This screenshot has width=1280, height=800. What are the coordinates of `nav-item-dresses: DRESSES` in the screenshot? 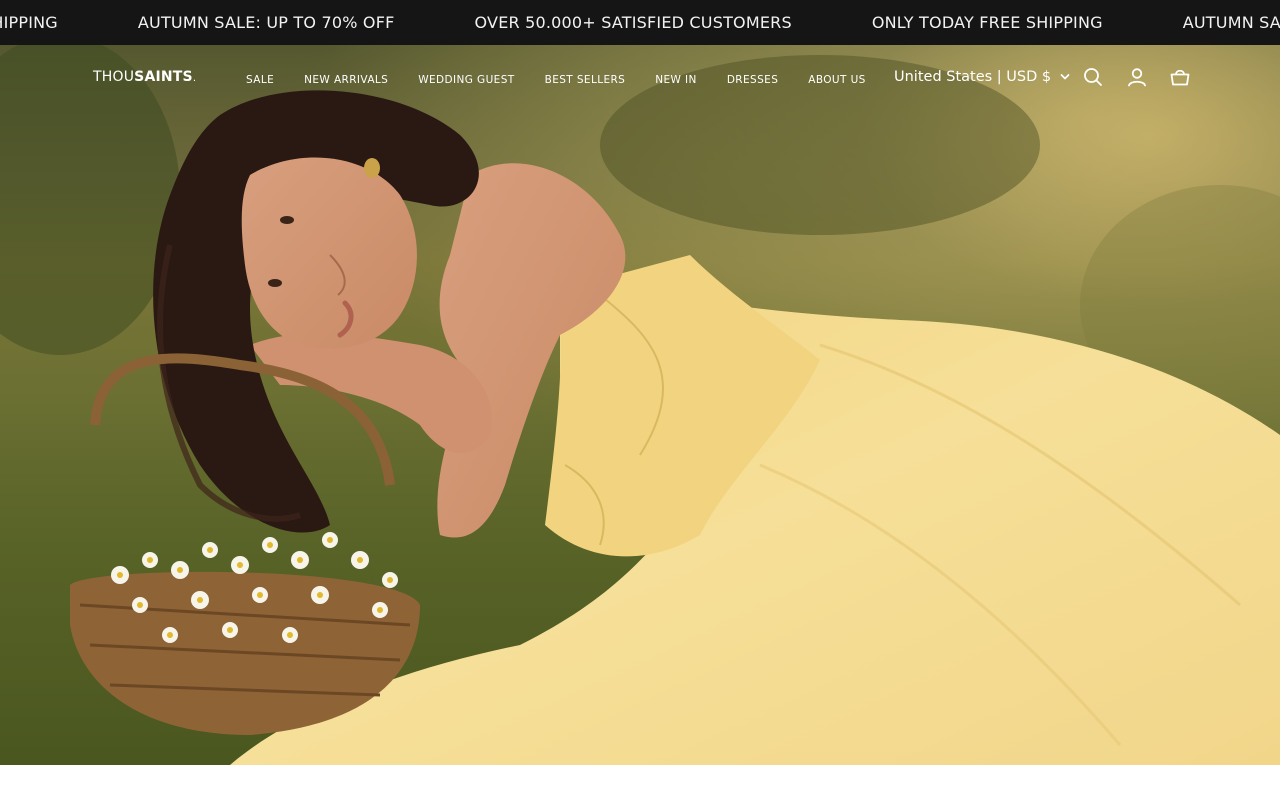 It's located at (752, 80).